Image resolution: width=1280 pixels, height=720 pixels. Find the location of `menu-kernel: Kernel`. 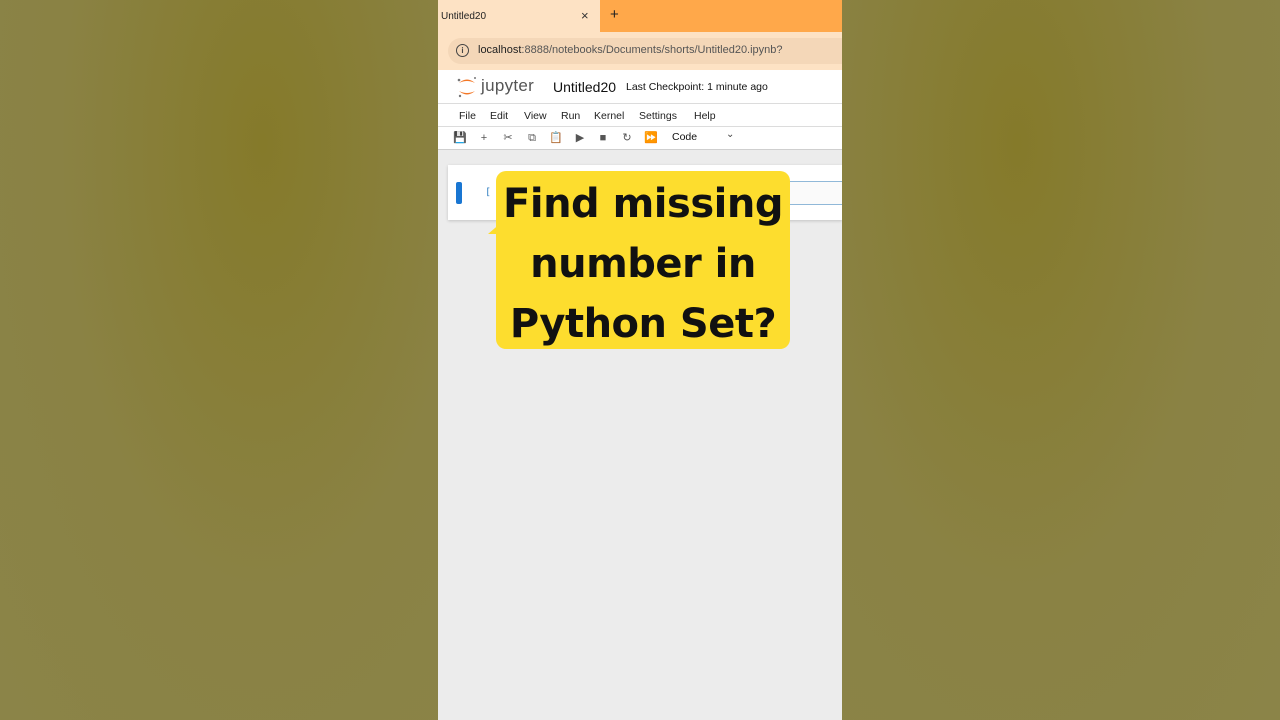

menu-kernel: Kernel is located at coordinates (609, 116).